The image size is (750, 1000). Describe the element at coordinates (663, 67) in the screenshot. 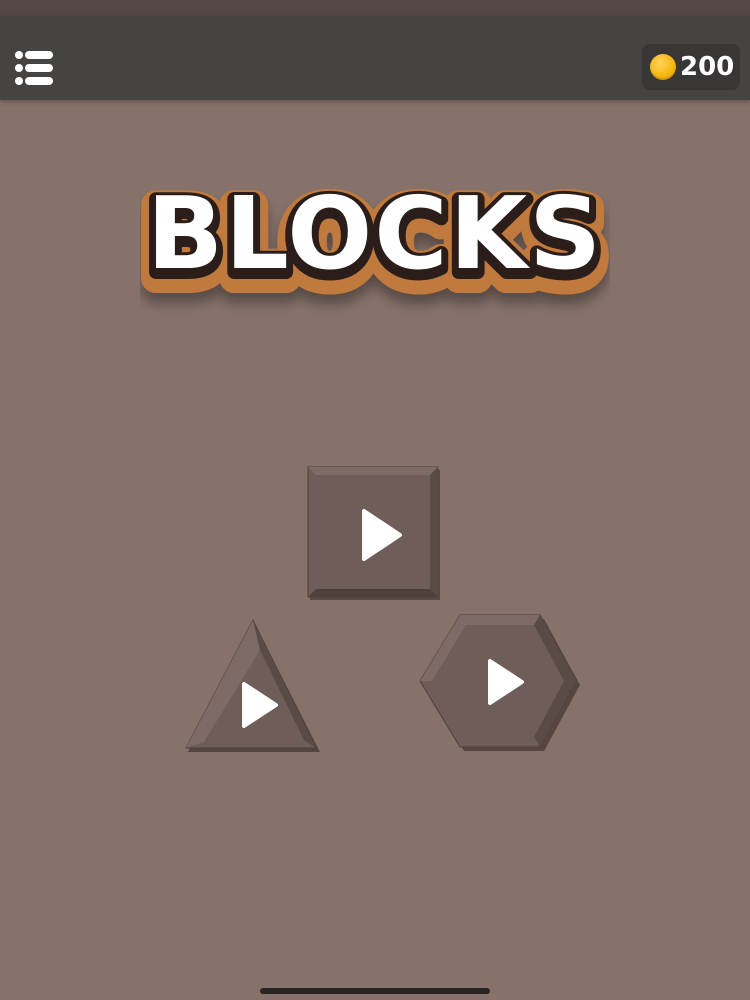

I see `gold-coin-icon` at that location.